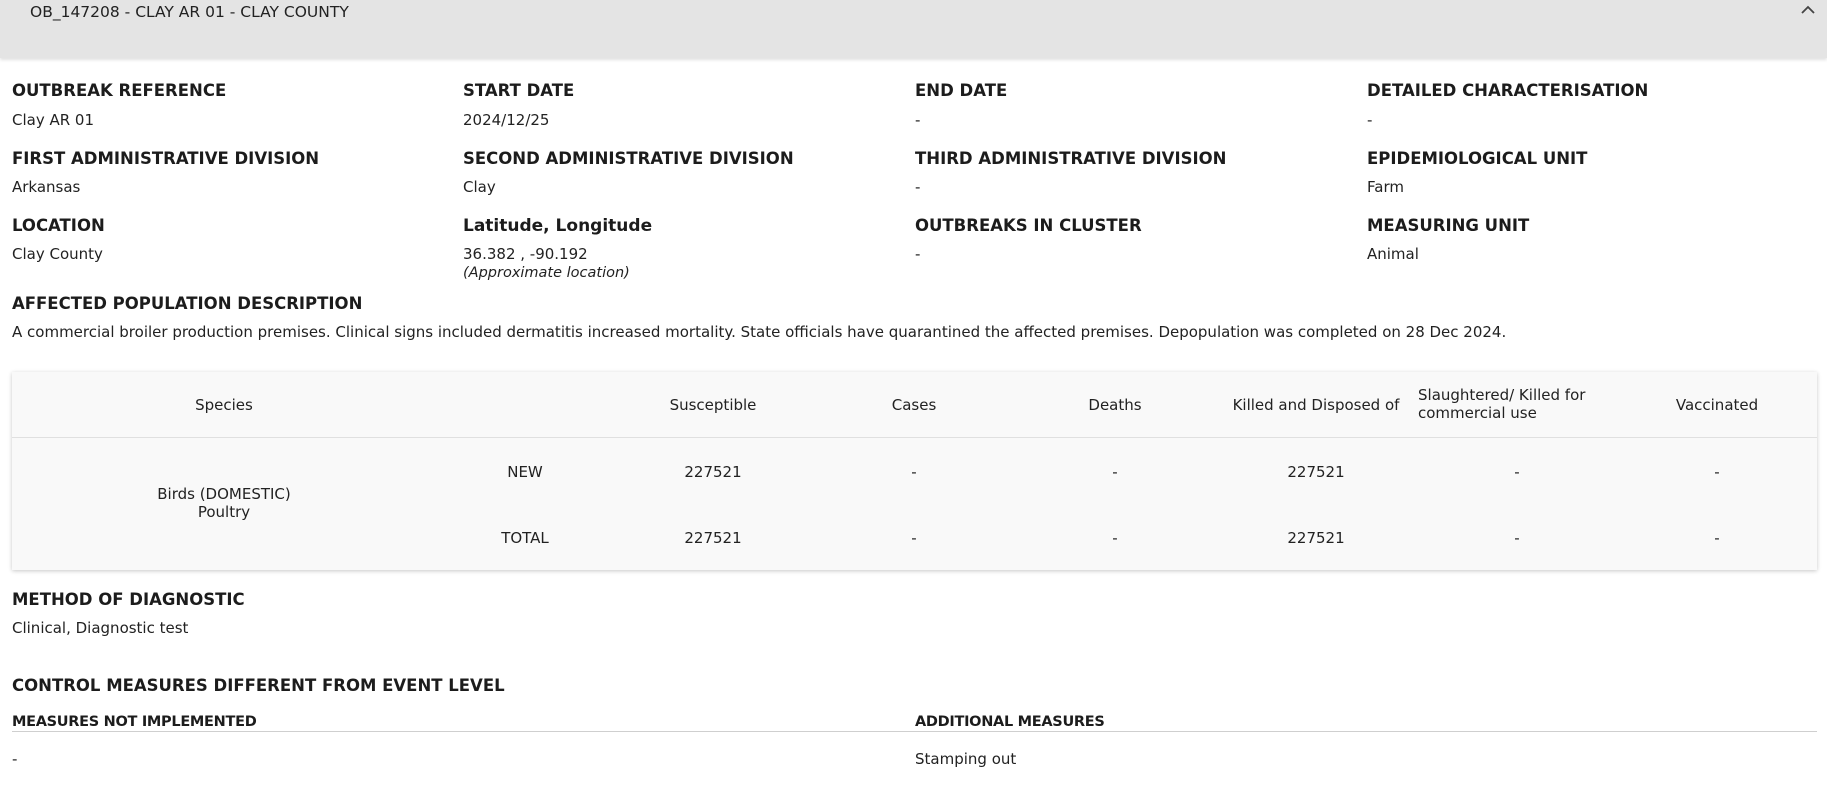 The height and width of the screenshot is (798, 1827). I want to click on additional-measures-label: ADDITIONAL MEASURES, so click(1010, 722).